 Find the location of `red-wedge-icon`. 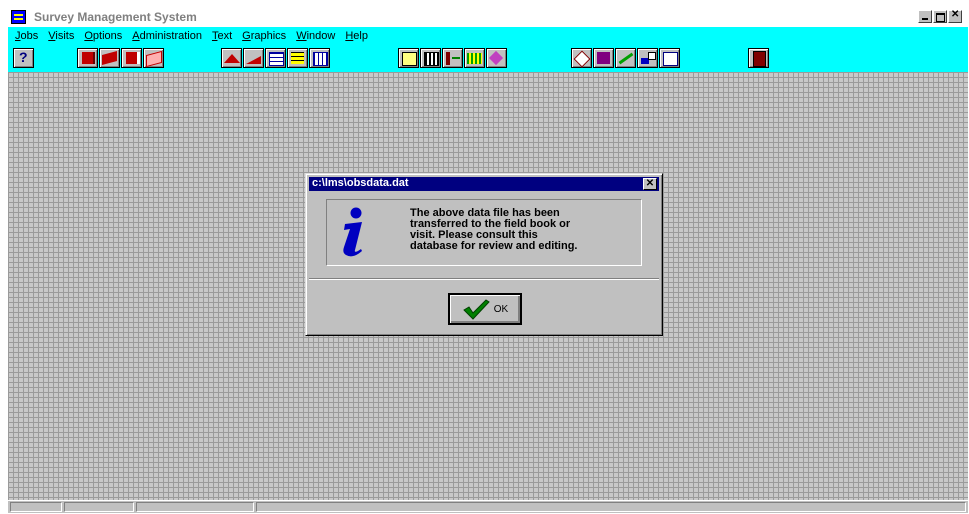

red-wedge-icon is located at coordinates (253, 58).